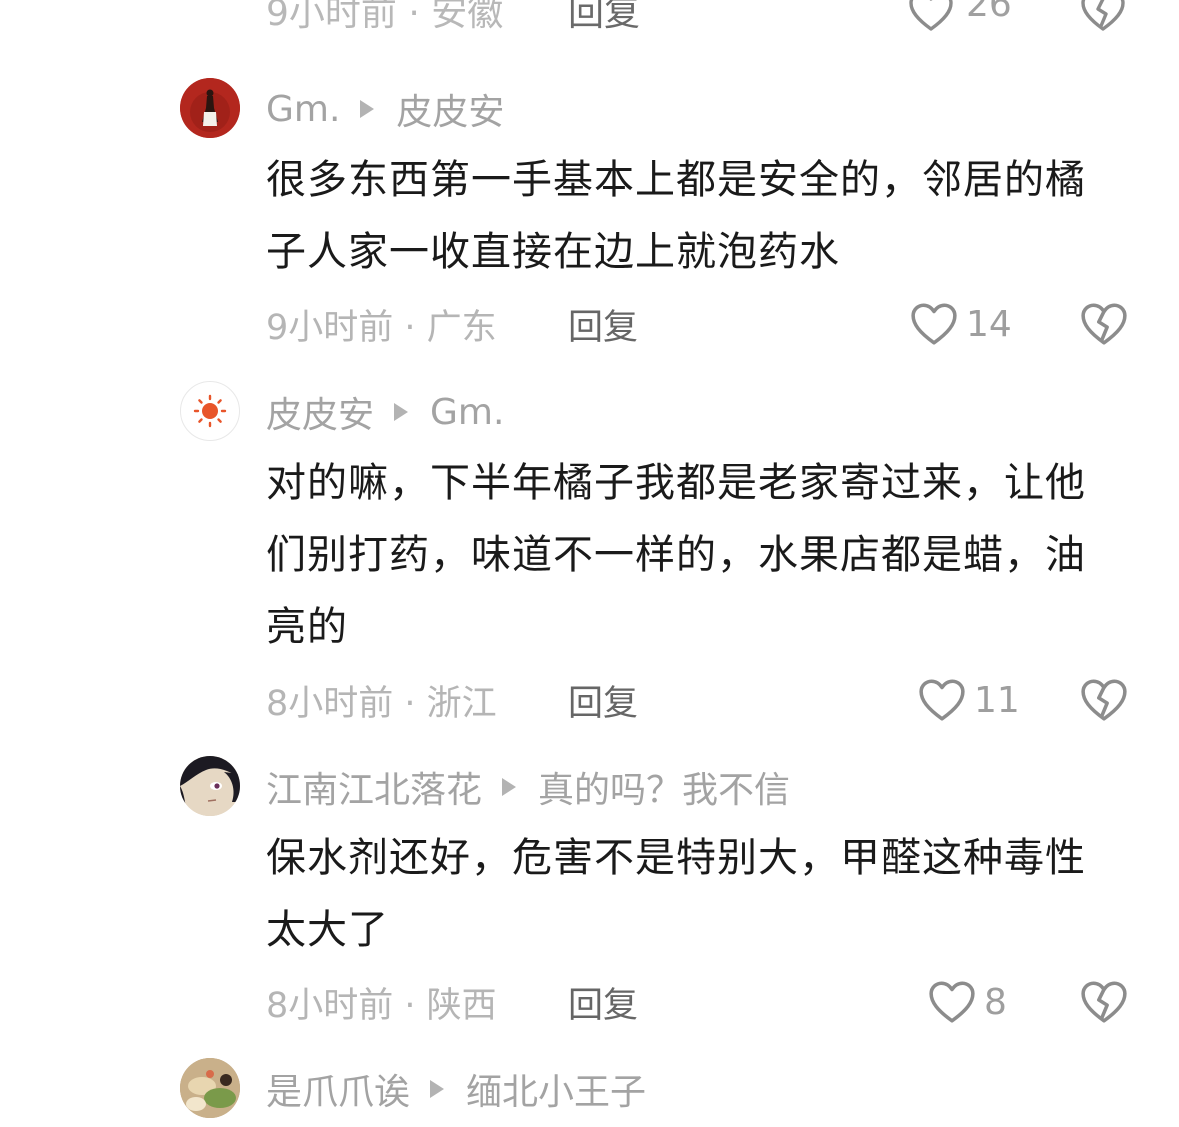  Describe the element at coordinates (556, 1089) in the screenshot. I see `reply-to-name: 缅北小王子` at that location.